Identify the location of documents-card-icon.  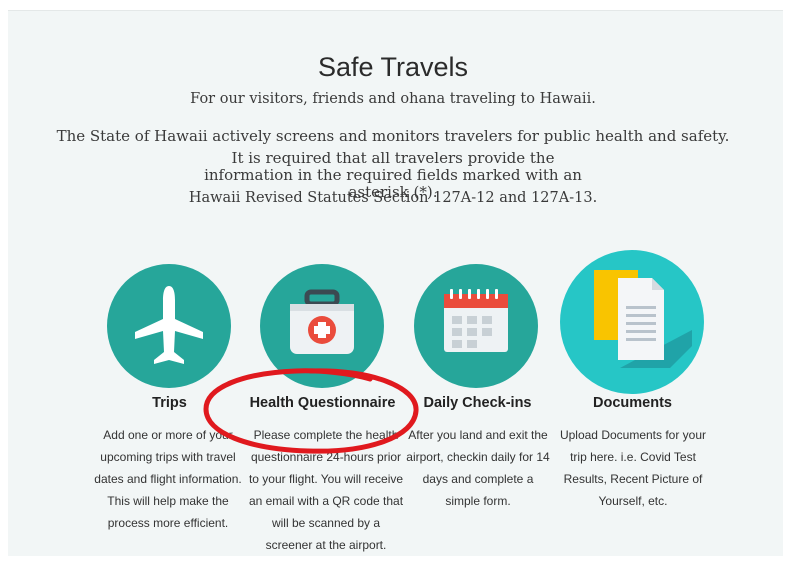
(632, 322).